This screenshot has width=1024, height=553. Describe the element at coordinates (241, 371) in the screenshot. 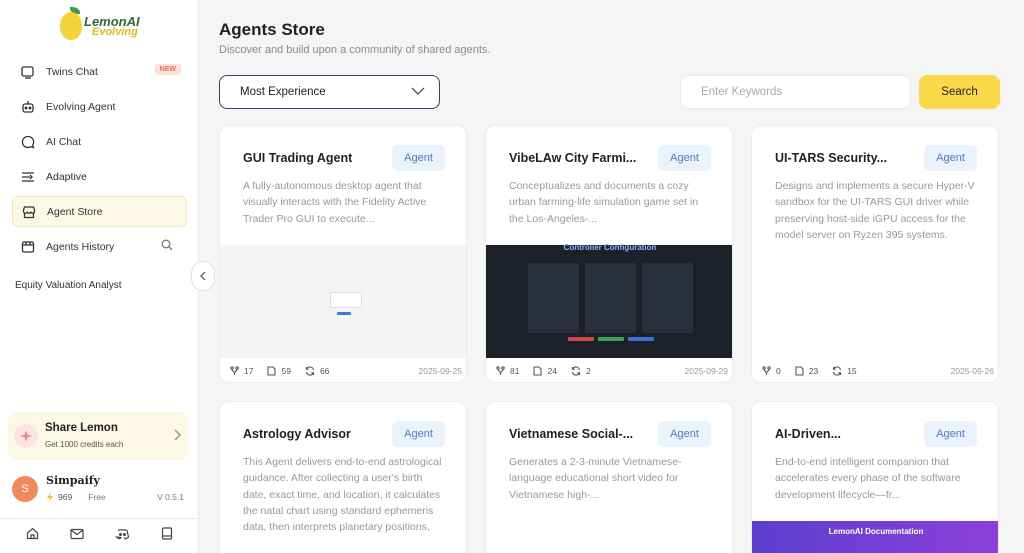

I see `forks-stat: 17` at that location.